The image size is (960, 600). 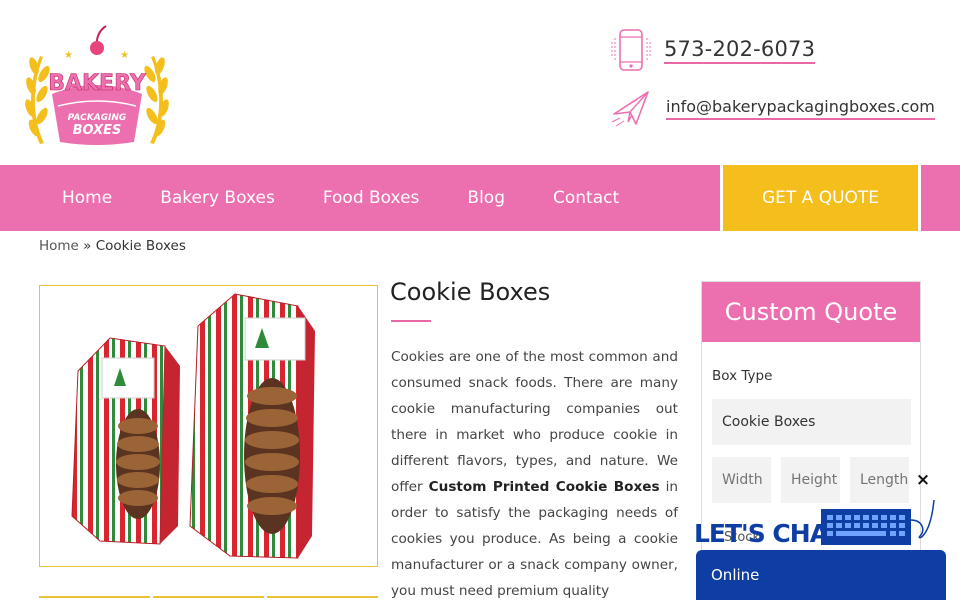 I want to click on breadcrumb-current: Cookie Boxes, so click(x=140, y=246).